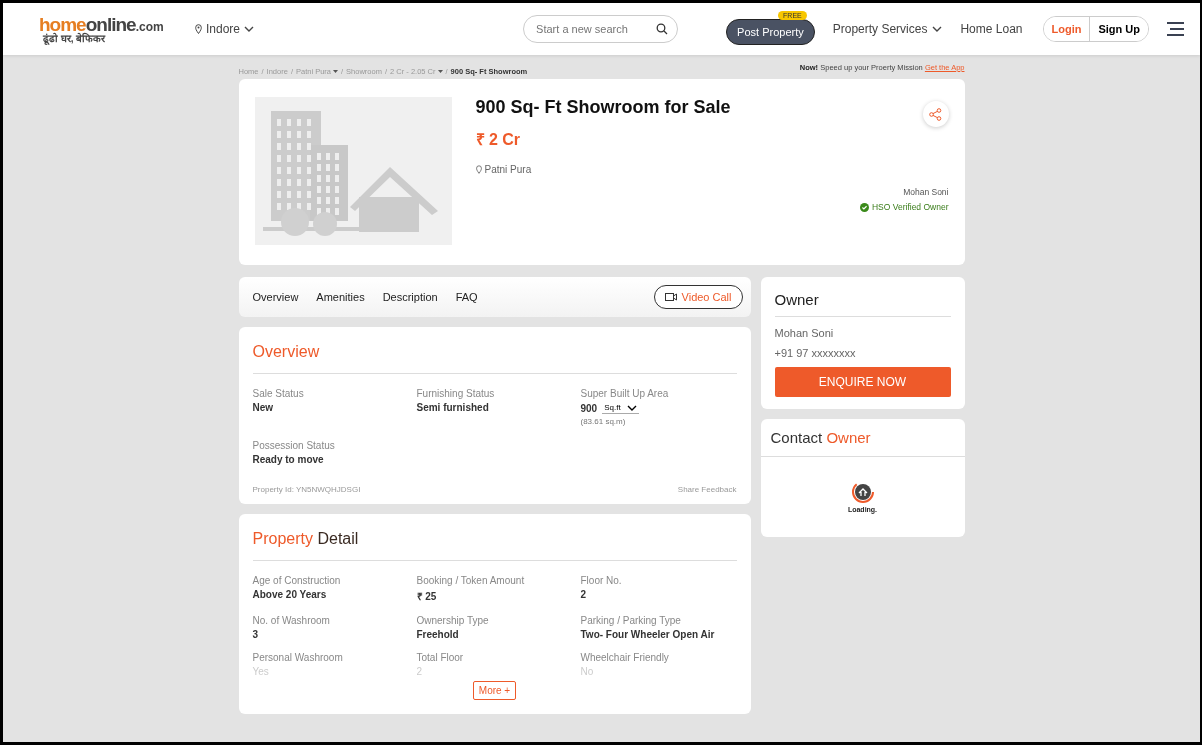 The width and height of the screenshot is (1202, 745). I want to click on video-camera-icon, so click(670, 297).